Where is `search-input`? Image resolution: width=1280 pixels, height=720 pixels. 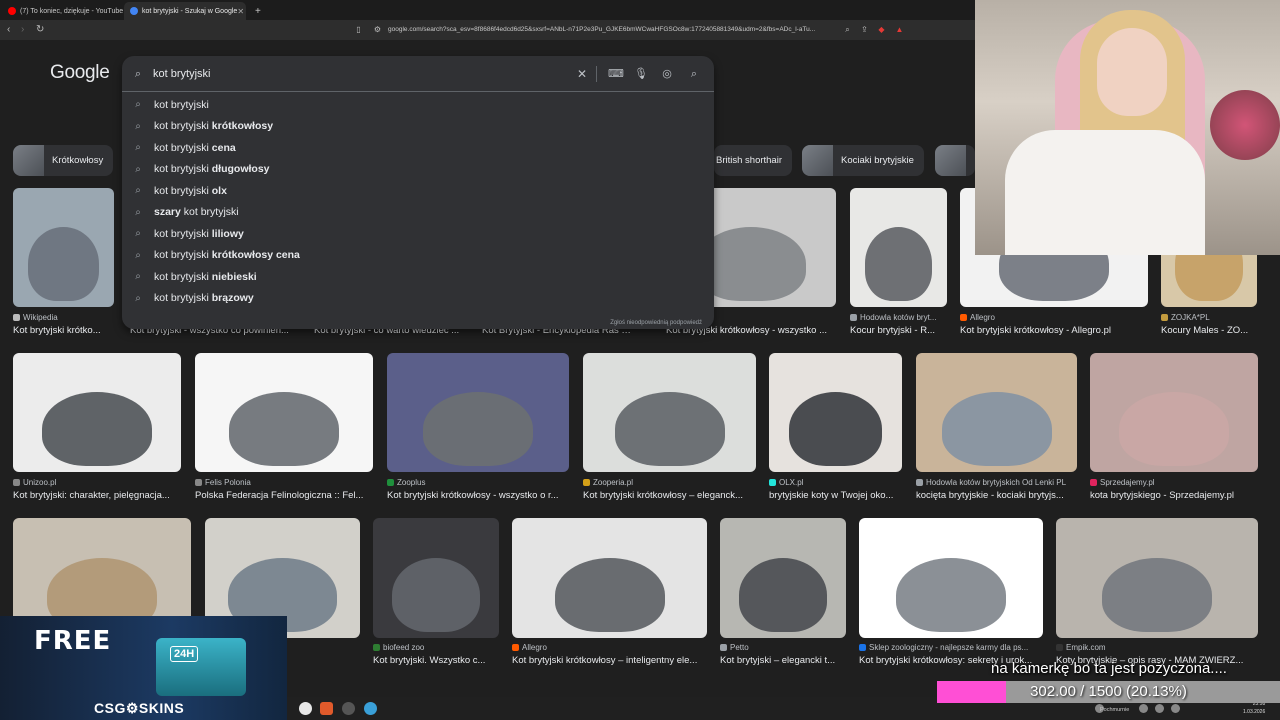 search-input is located at coordinates (353, 74).